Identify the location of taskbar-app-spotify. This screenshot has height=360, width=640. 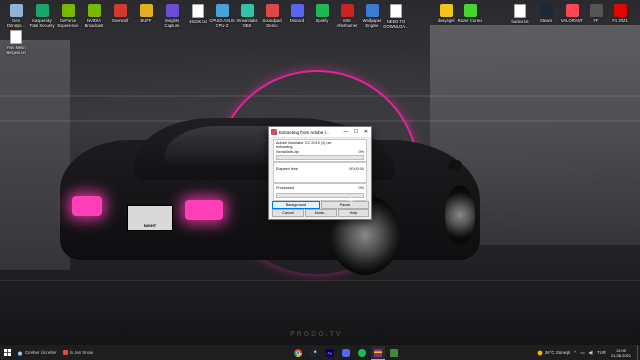
(362, 352).